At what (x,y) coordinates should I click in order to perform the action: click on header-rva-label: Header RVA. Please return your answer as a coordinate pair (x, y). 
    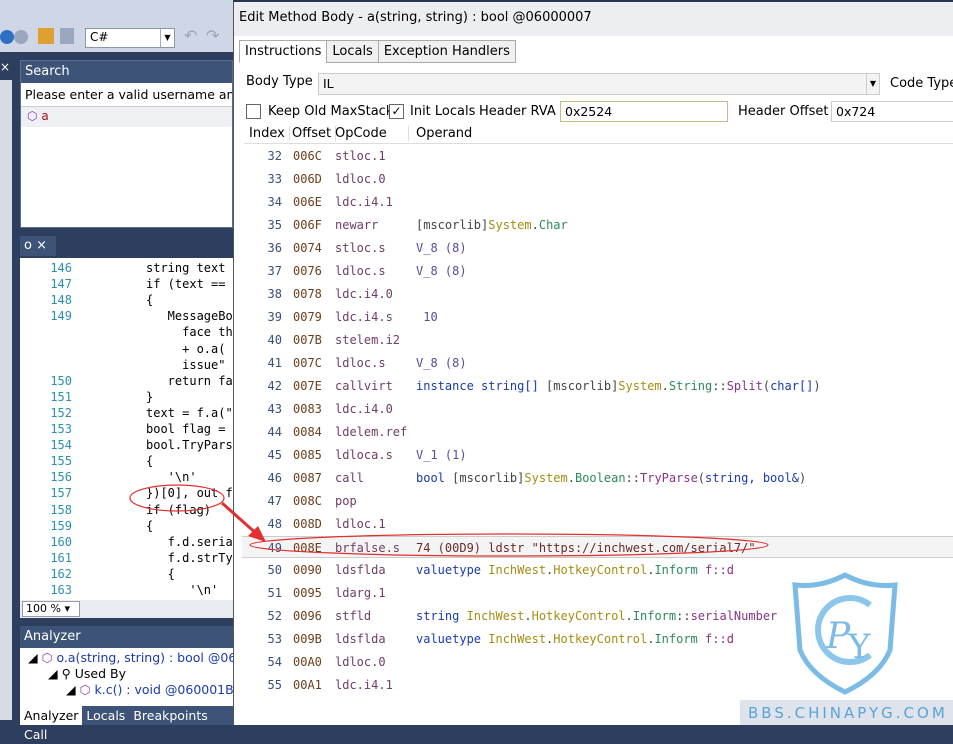
    Looking at the image, I should click on (517, 111).